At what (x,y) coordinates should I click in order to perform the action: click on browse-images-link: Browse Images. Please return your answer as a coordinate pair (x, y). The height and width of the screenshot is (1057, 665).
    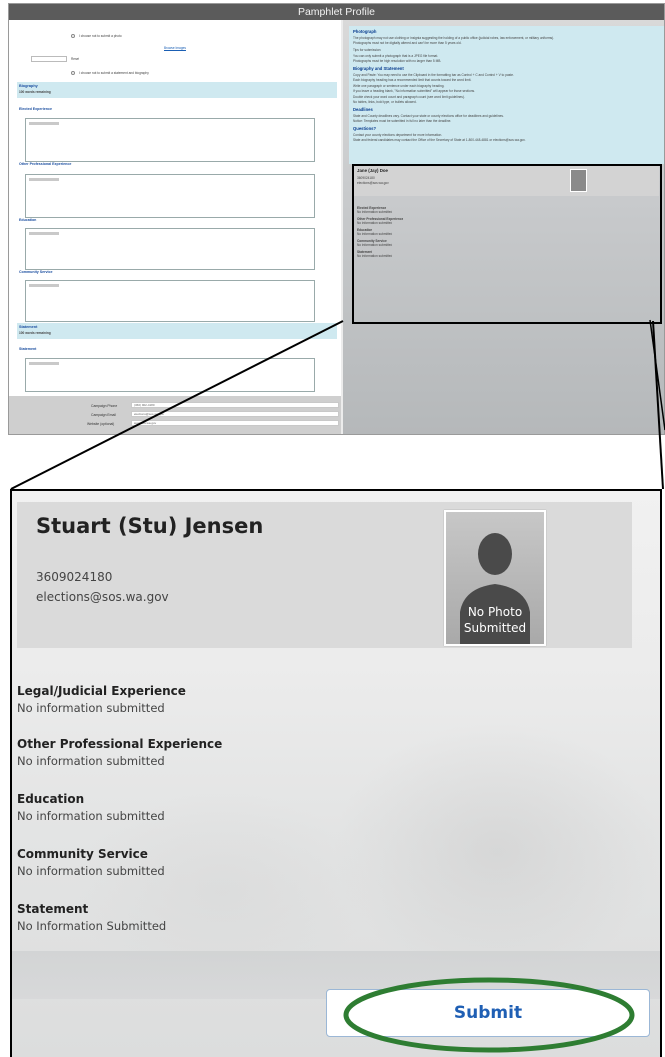
    Looking at the image, I should click on (175, 48).